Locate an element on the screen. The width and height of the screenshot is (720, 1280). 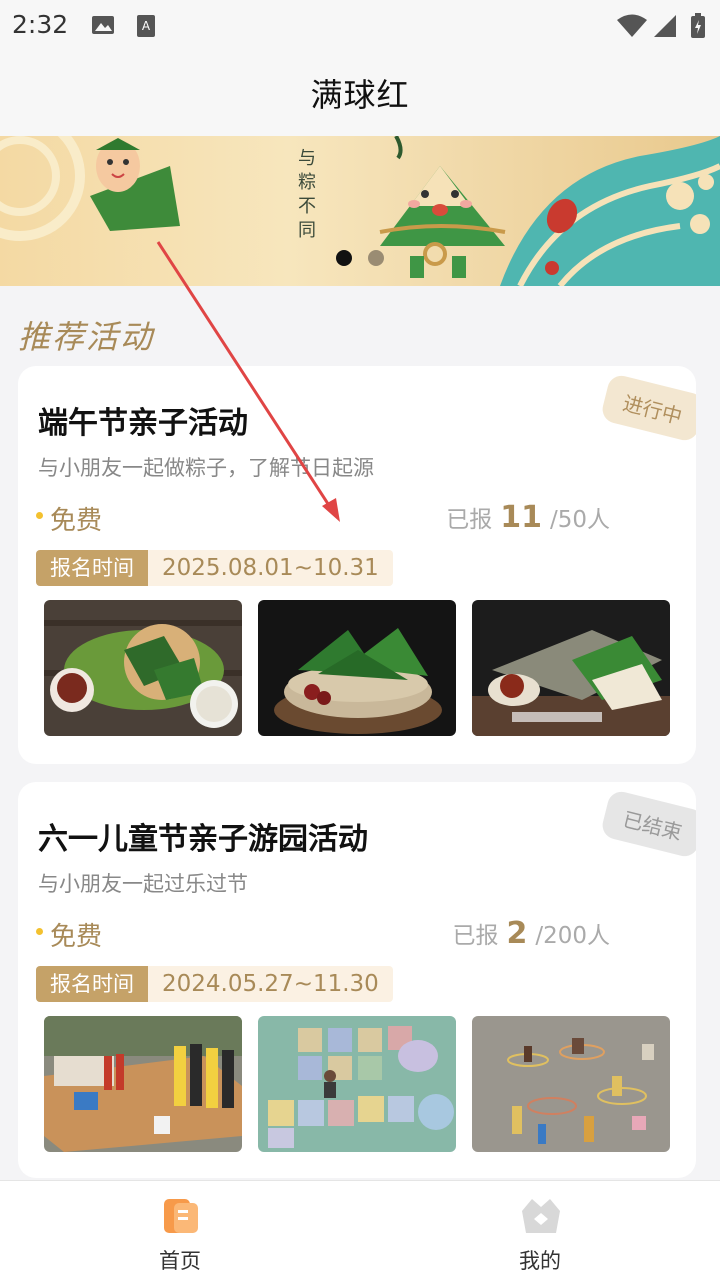
app-bar: 满球红 is located at coordinates (360, 93).